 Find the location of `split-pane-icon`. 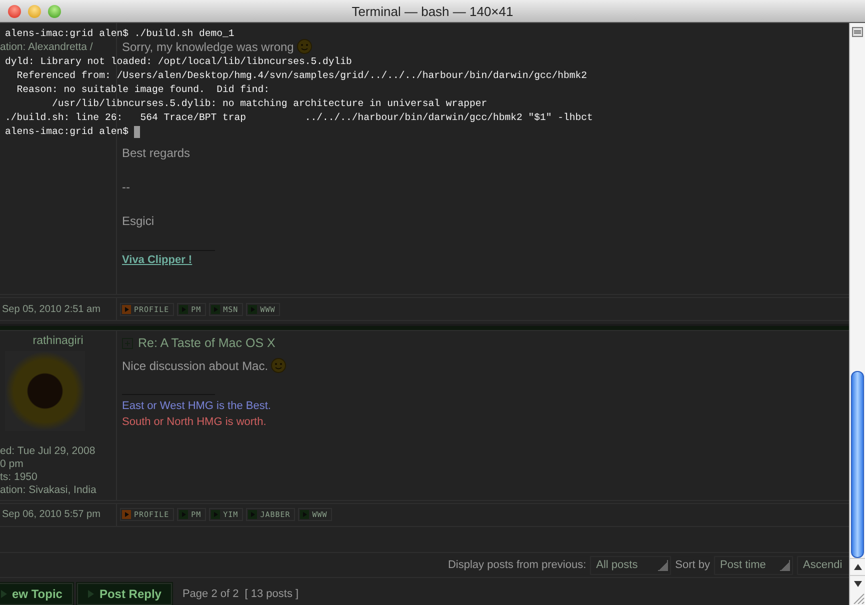

split-pane-icon is located at coordinates (857, 32).